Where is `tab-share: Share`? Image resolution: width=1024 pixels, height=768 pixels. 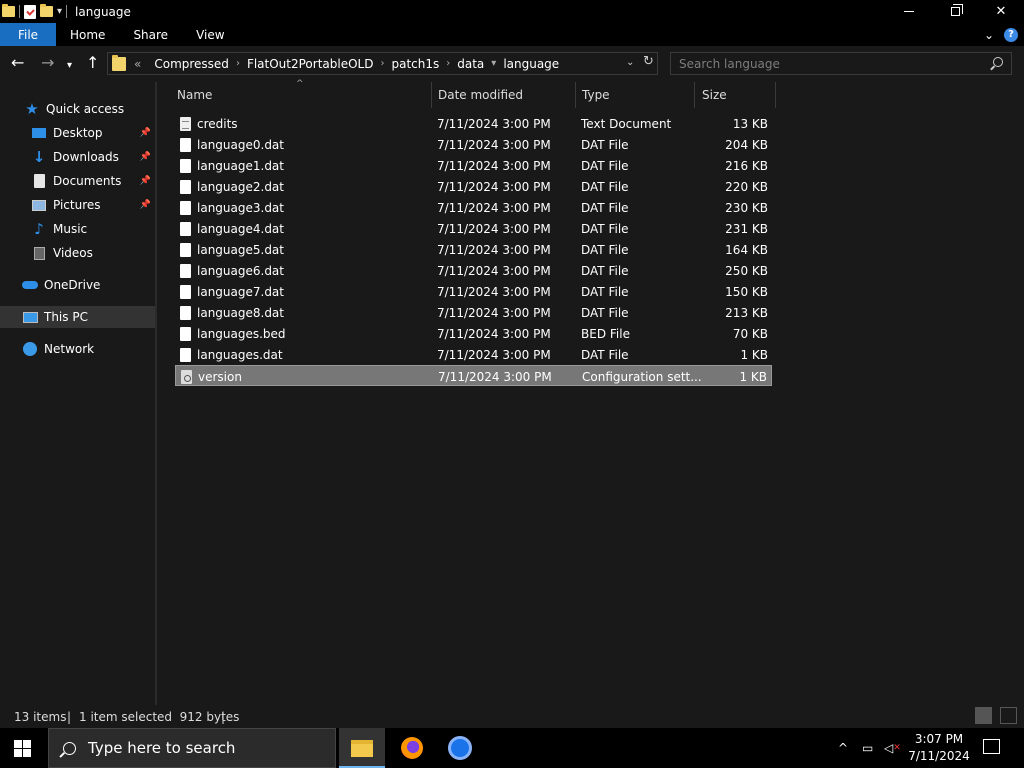 tab-share: Share is located at coordinates (150, 34).